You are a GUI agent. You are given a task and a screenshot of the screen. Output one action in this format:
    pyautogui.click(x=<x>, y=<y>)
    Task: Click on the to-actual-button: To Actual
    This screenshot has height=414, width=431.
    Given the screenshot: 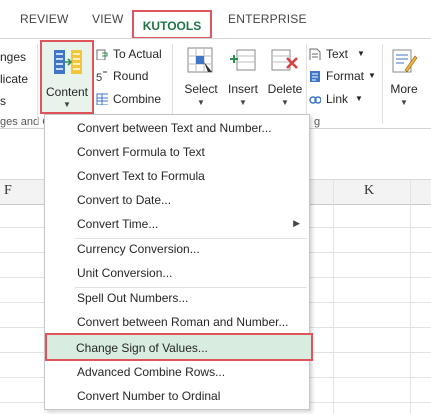 What is the action you would take?
    pyautogui.click(x=131, y=55)
    